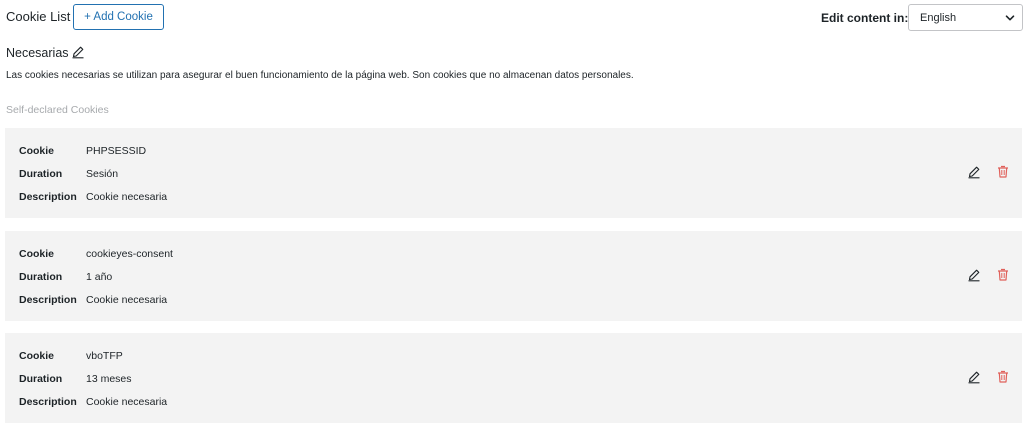 This screenshot has height=427, width=1024. Describe the element at coordinates (965, 17) in the screenshot. I see `language-select: English` at that location.